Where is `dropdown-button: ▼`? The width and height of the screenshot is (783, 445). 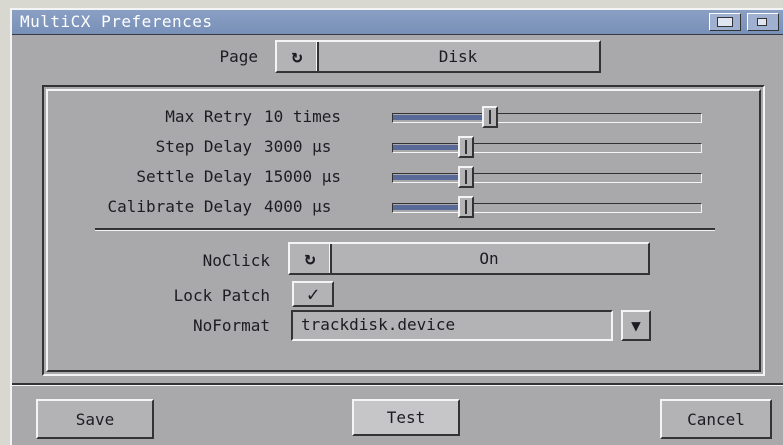 dropdown-button: ▼ is located at coordinates (636, 325).